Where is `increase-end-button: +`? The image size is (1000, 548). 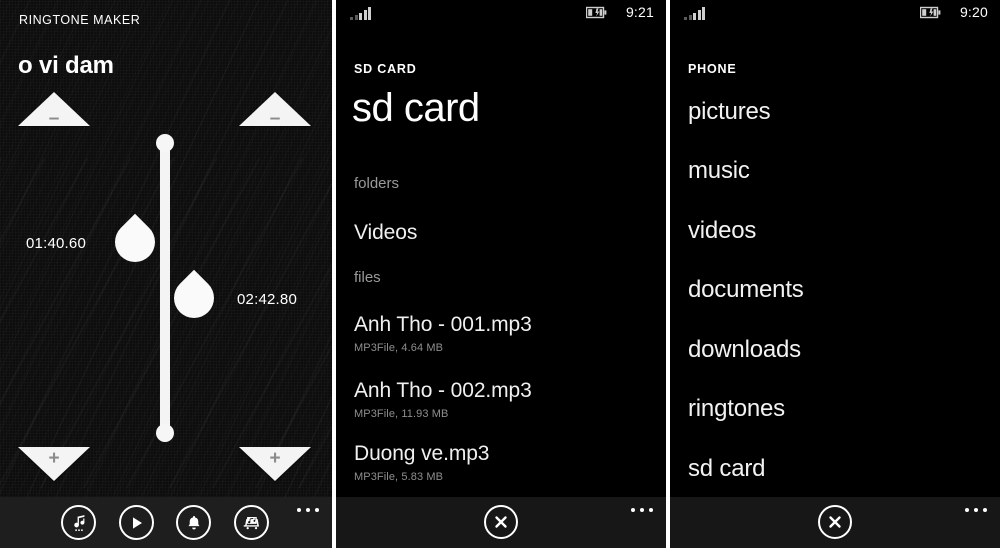
increase-end-button: + is located at coordinates (275, 465).